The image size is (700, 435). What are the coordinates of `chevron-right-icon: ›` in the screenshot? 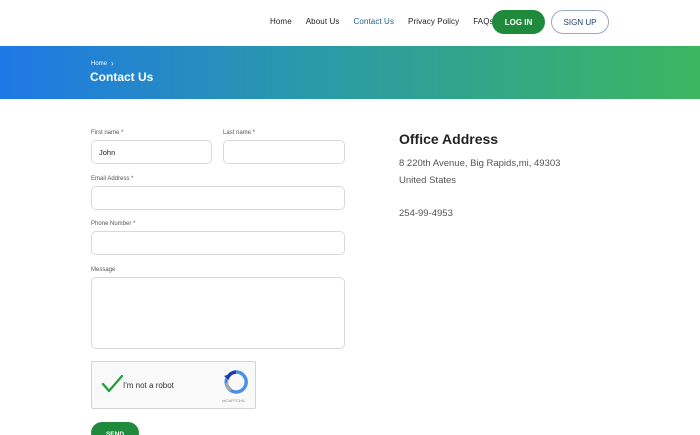 It's located at (112, 63).